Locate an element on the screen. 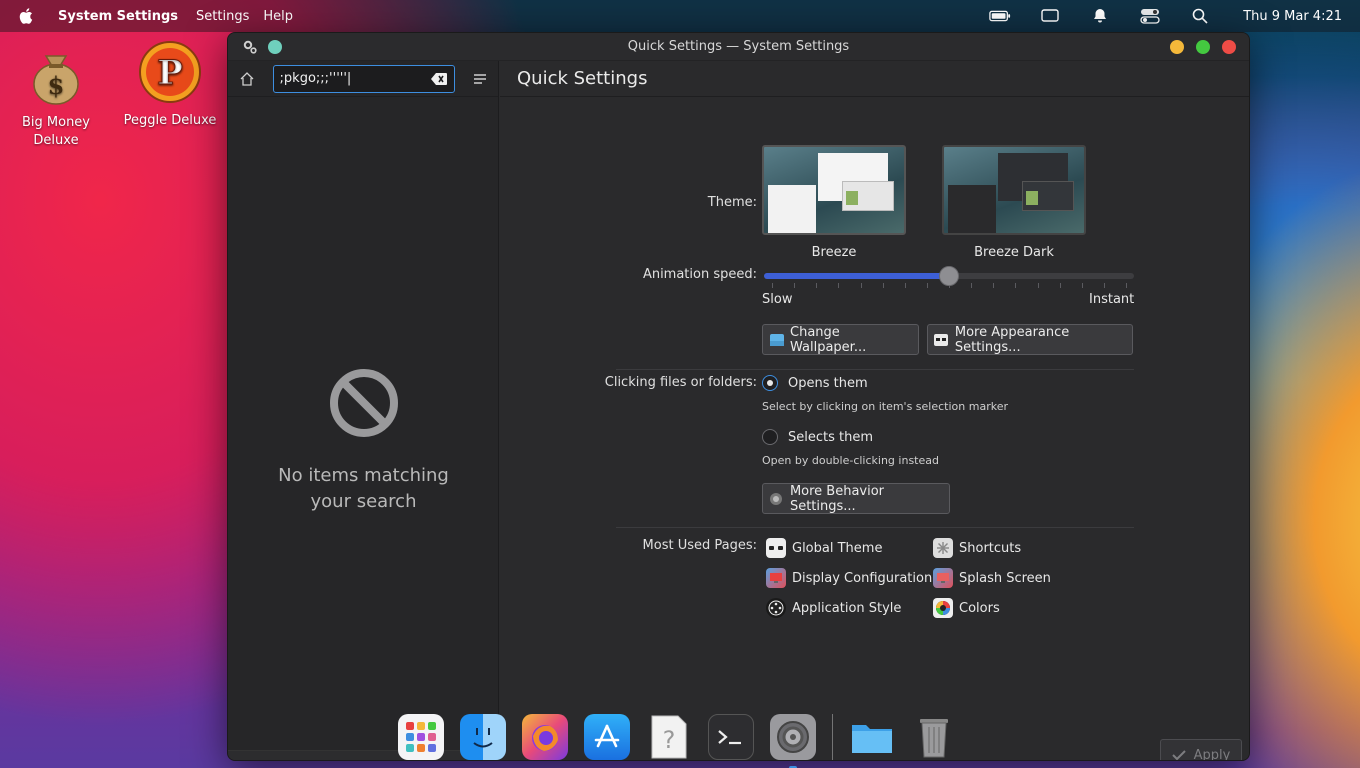 This screenshot has width=1360, height=768. application-style-label: Application Style is located at coordinates (847, 608).